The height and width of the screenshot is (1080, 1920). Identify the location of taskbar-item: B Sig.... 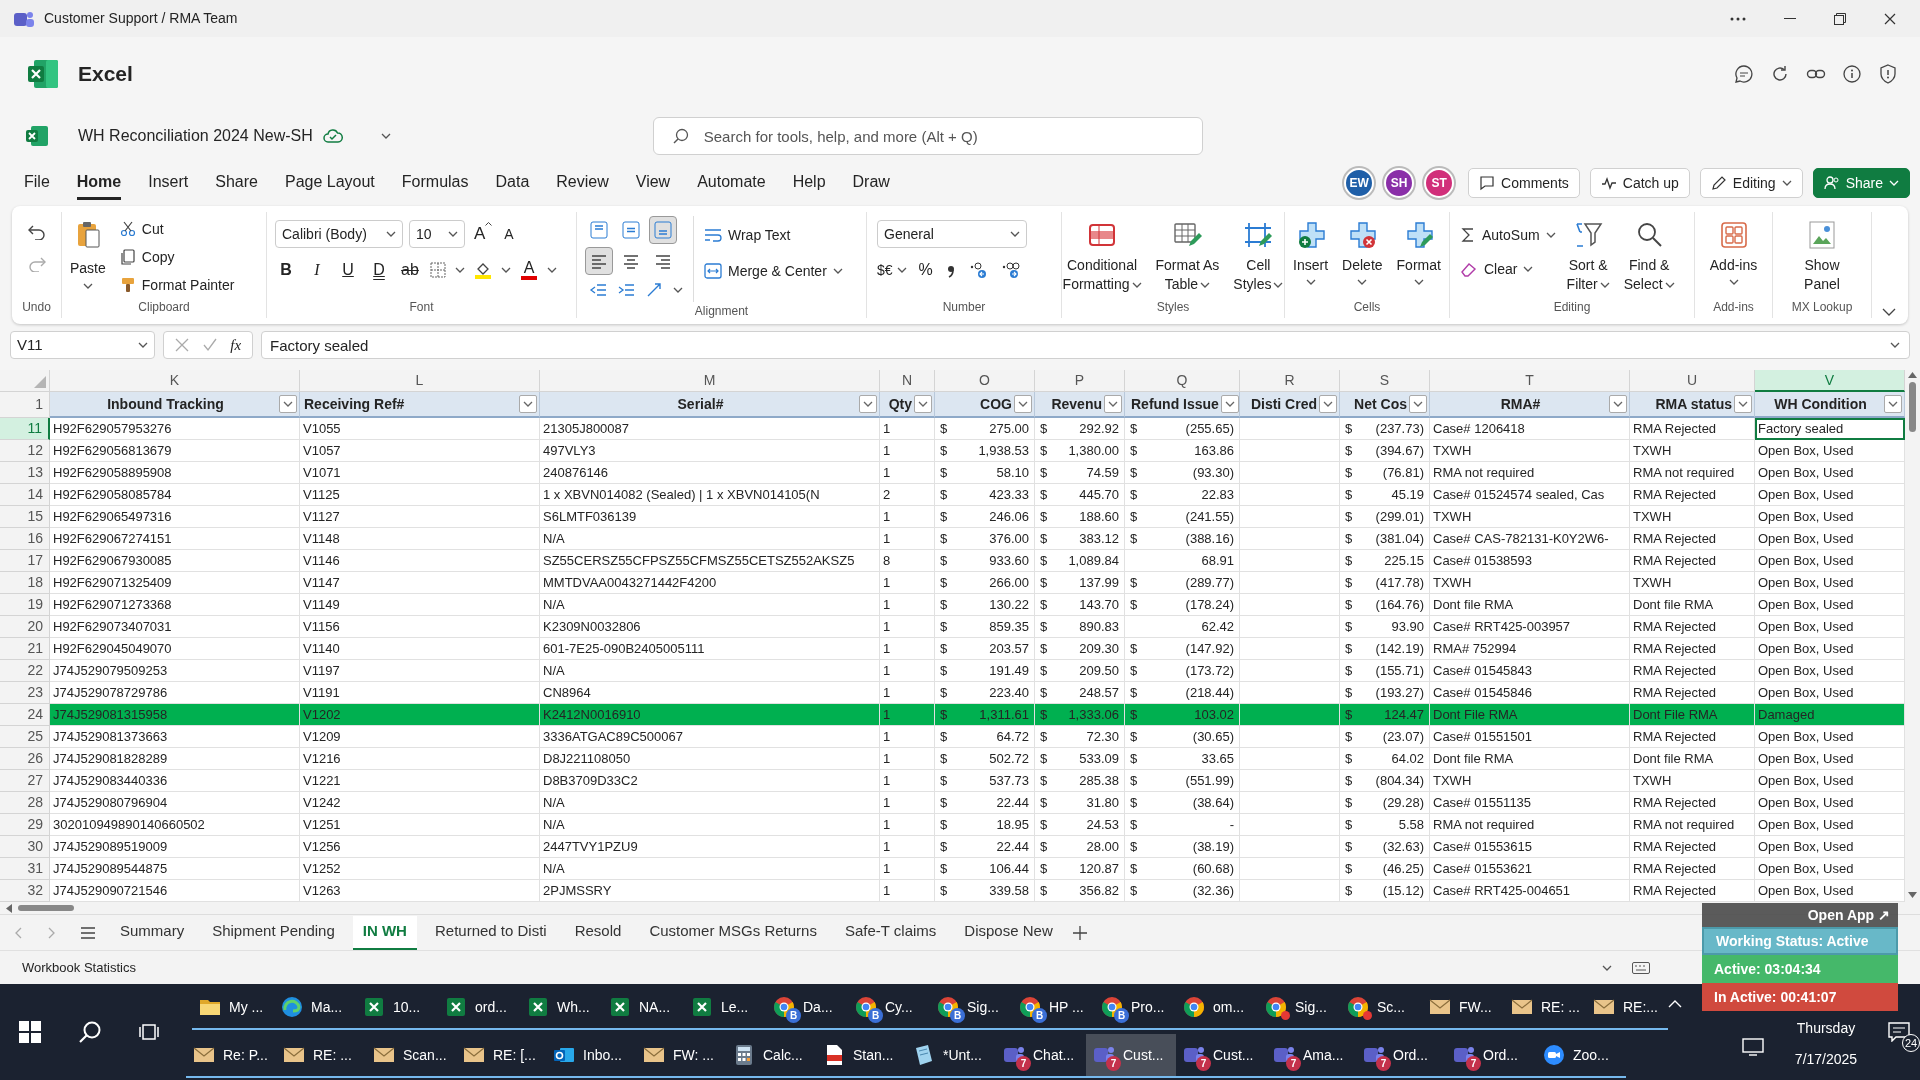
(971, 1008).